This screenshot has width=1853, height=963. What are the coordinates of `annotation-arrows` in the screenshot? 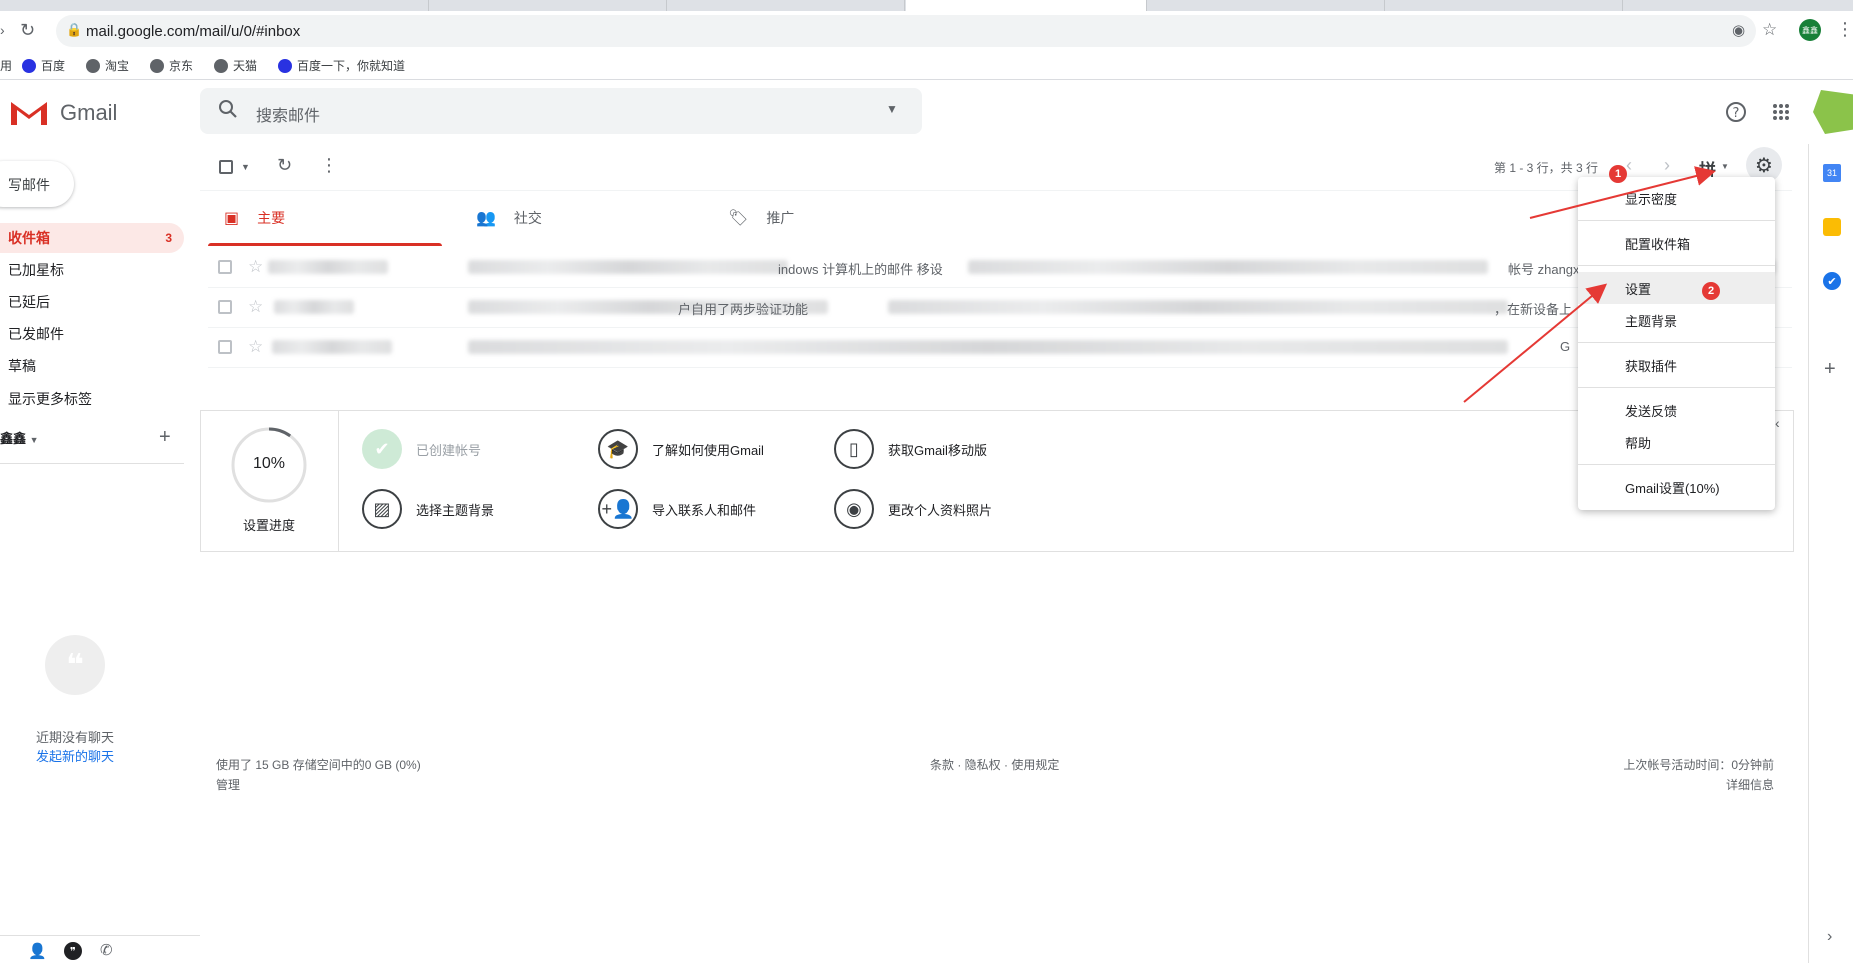 It's located at (1589, 284).